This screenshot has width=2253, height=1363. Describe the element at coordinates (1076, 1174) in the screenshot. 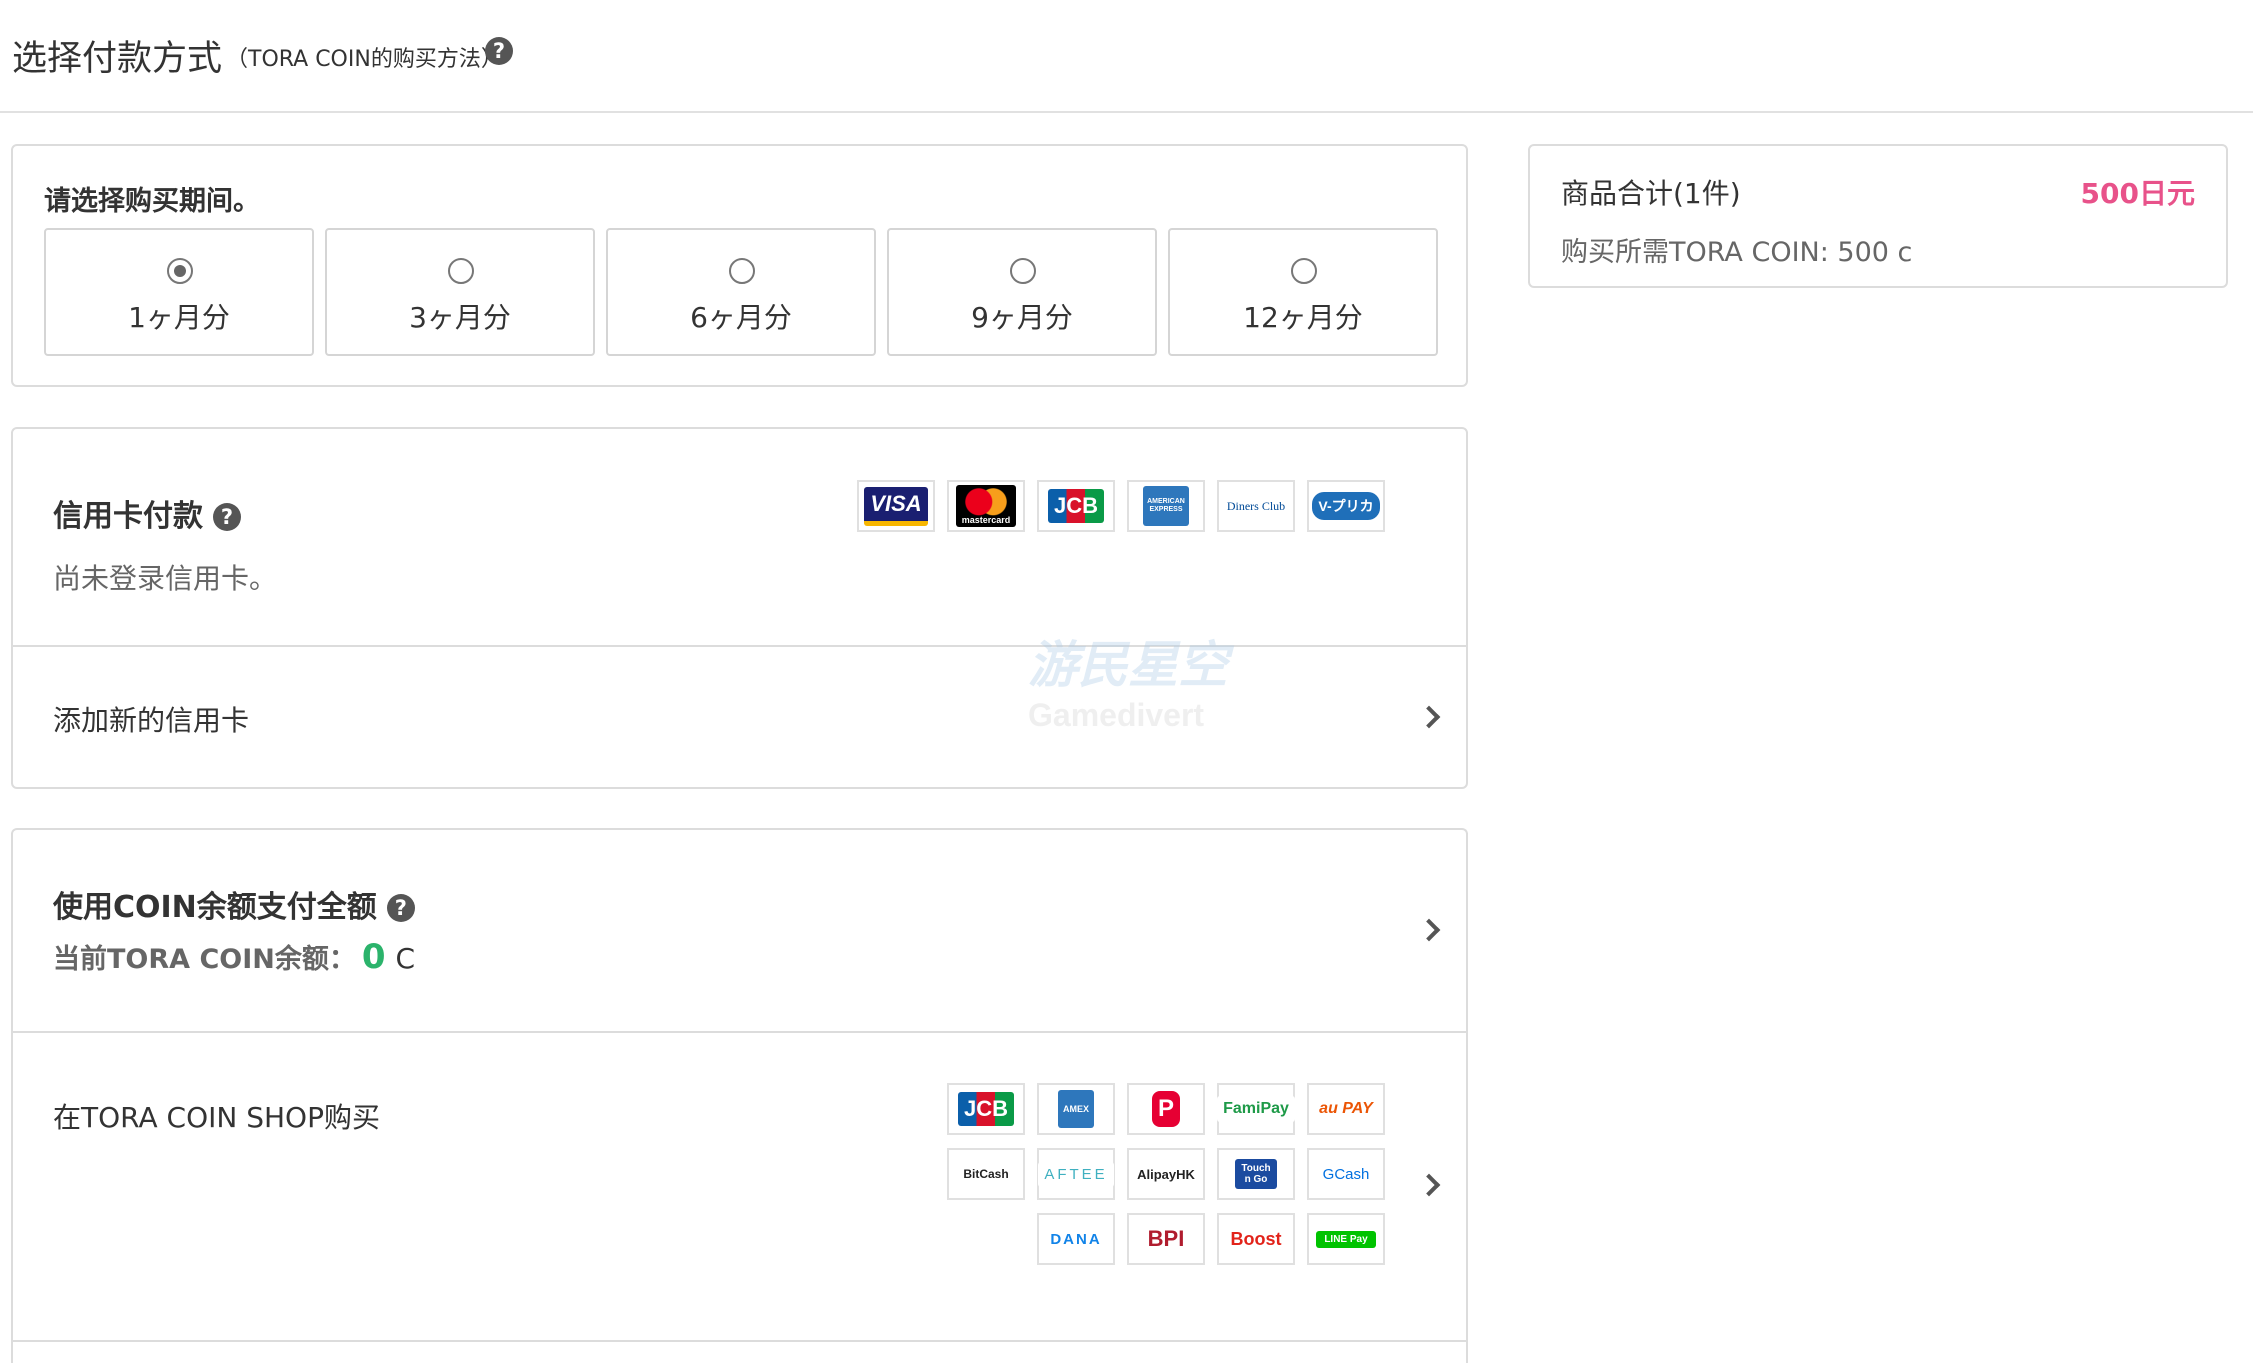

I see `aftee-logo-icon: AFTEE` at that location.